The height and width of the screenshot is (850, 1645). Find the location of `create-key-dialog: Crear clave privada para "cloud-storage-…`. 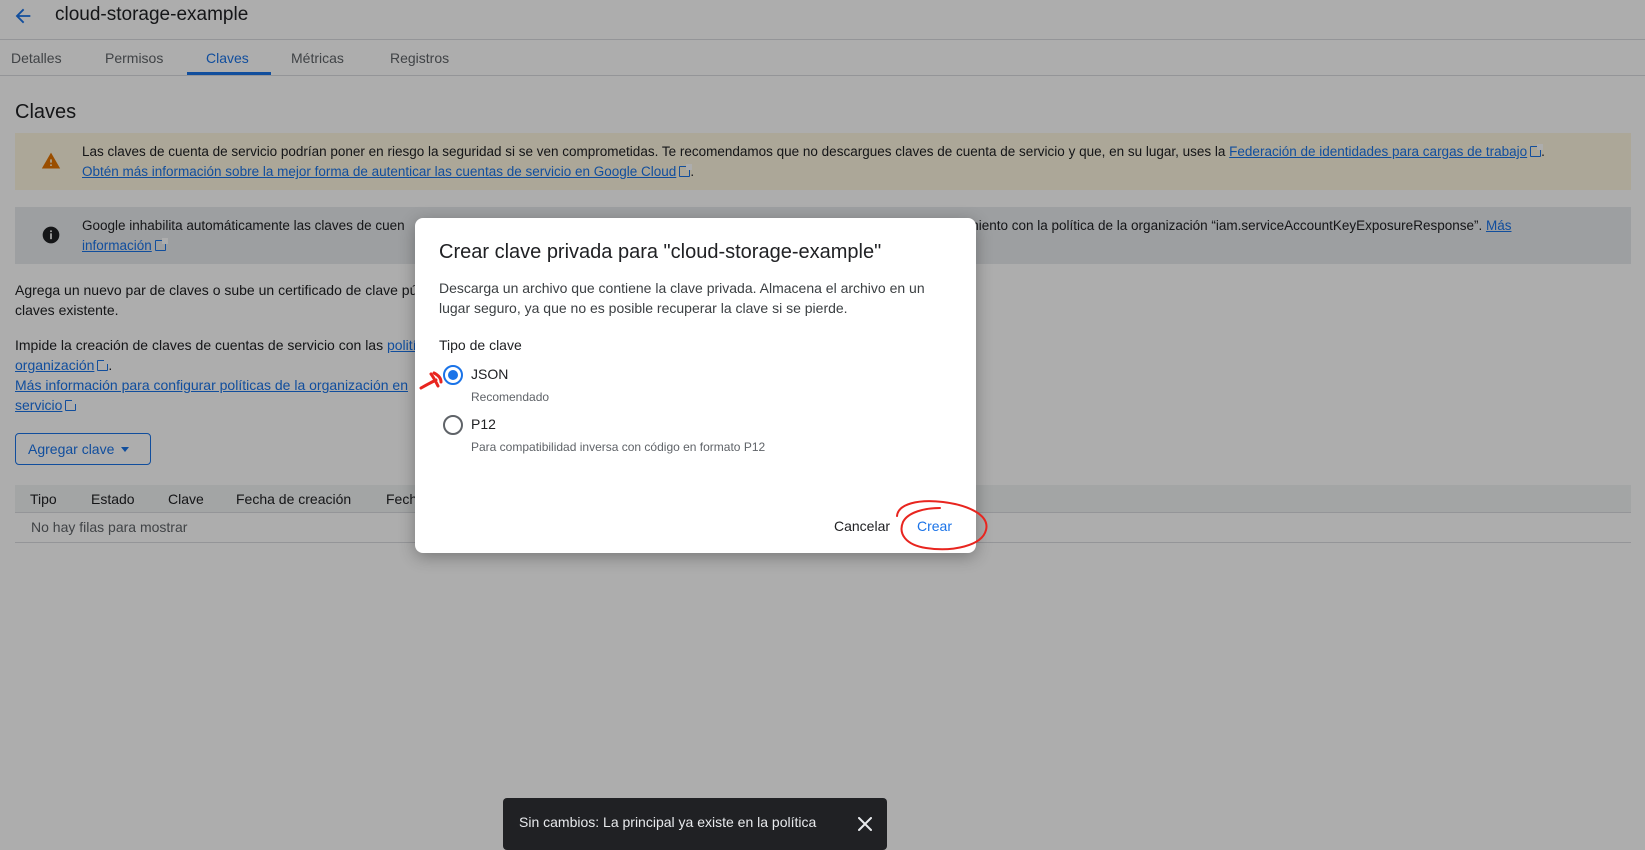

create-key-dialog: Crear clave privada para "cloud-storage-… is located at coordinates (695, 385).